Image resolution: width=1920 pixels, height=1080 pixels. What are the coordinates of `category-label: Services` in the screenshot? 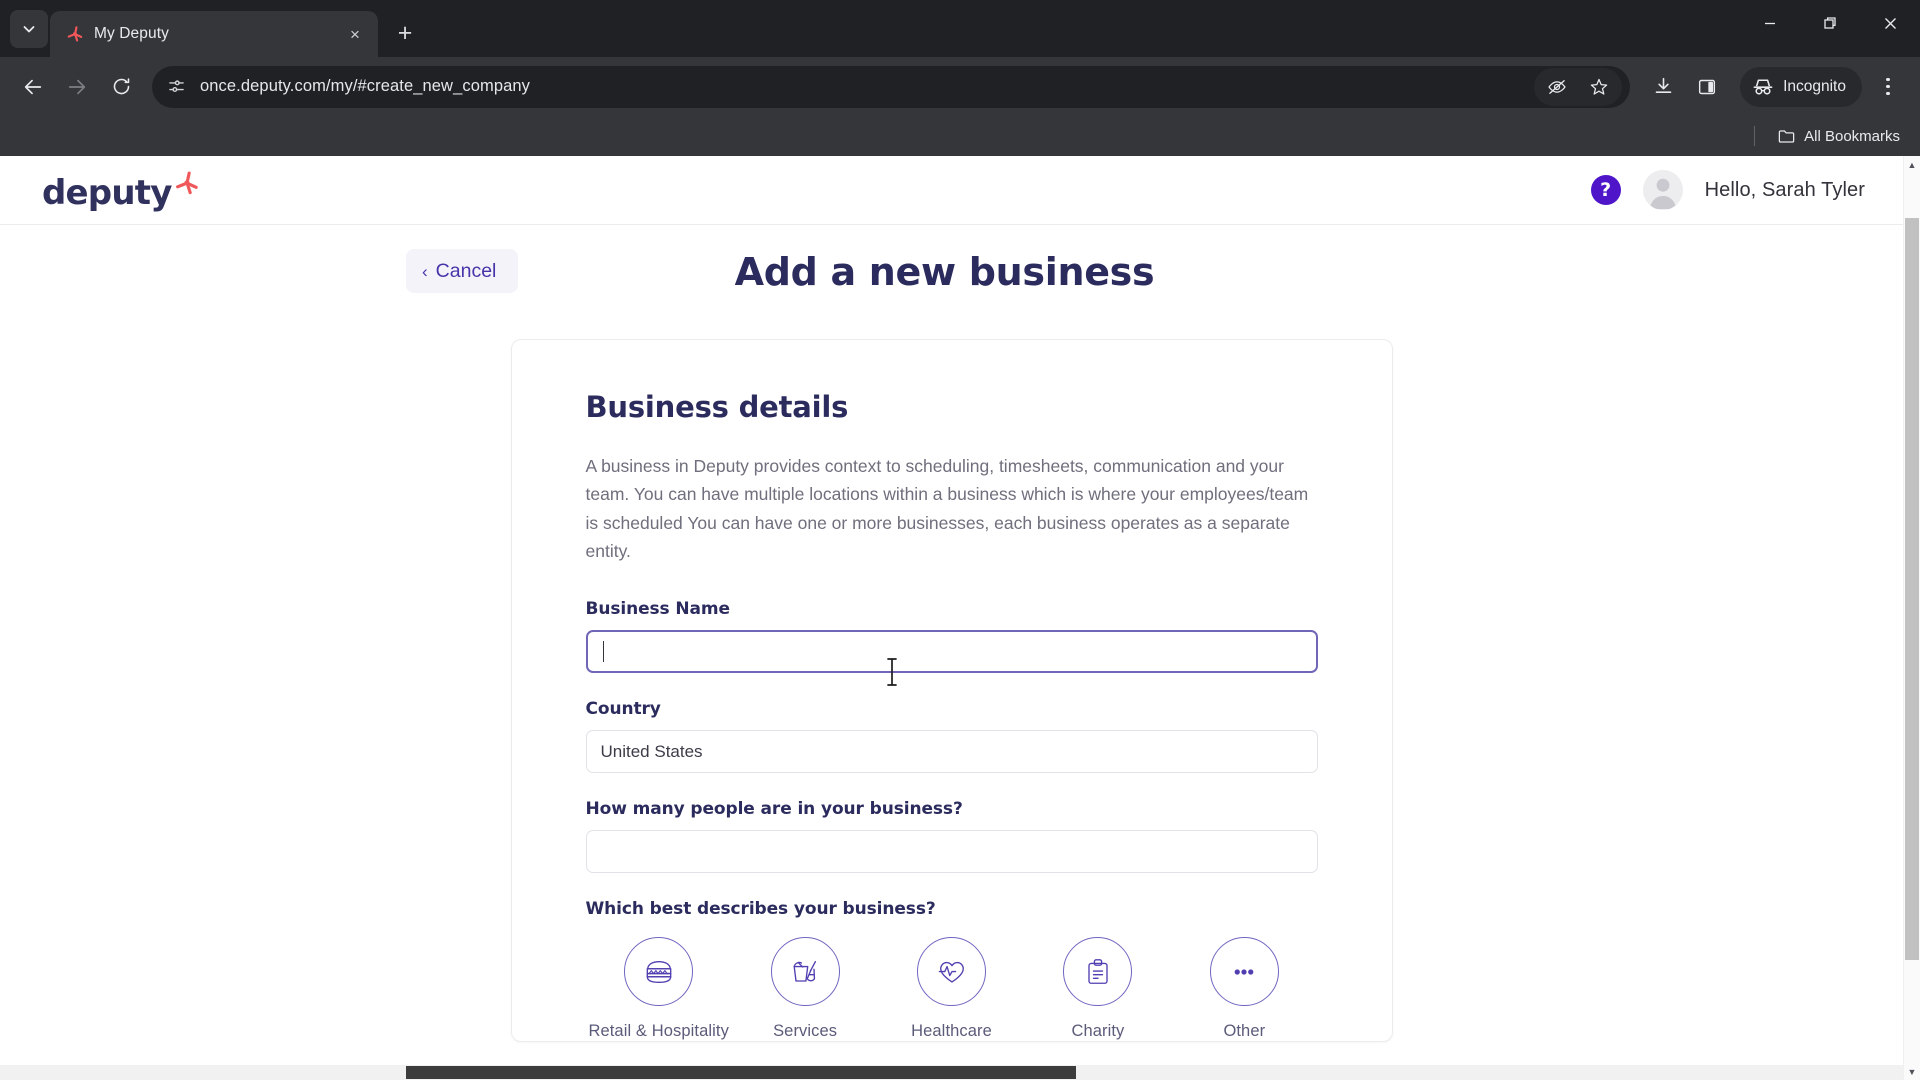 It's located at (805, 1031).